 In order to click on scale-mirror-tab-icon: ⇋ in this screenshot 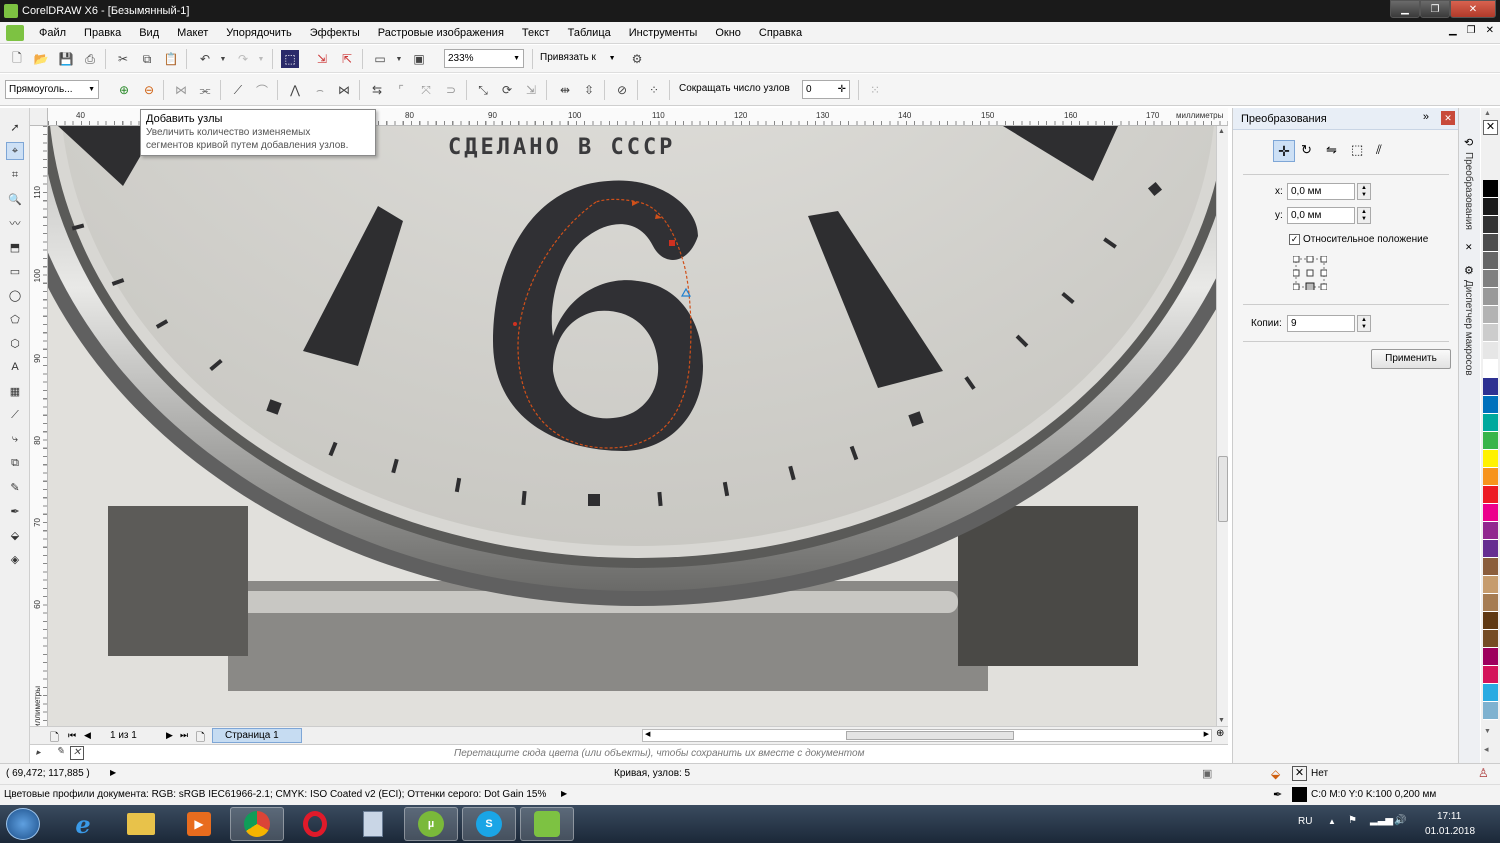, I will do `click(1331, 150)`.